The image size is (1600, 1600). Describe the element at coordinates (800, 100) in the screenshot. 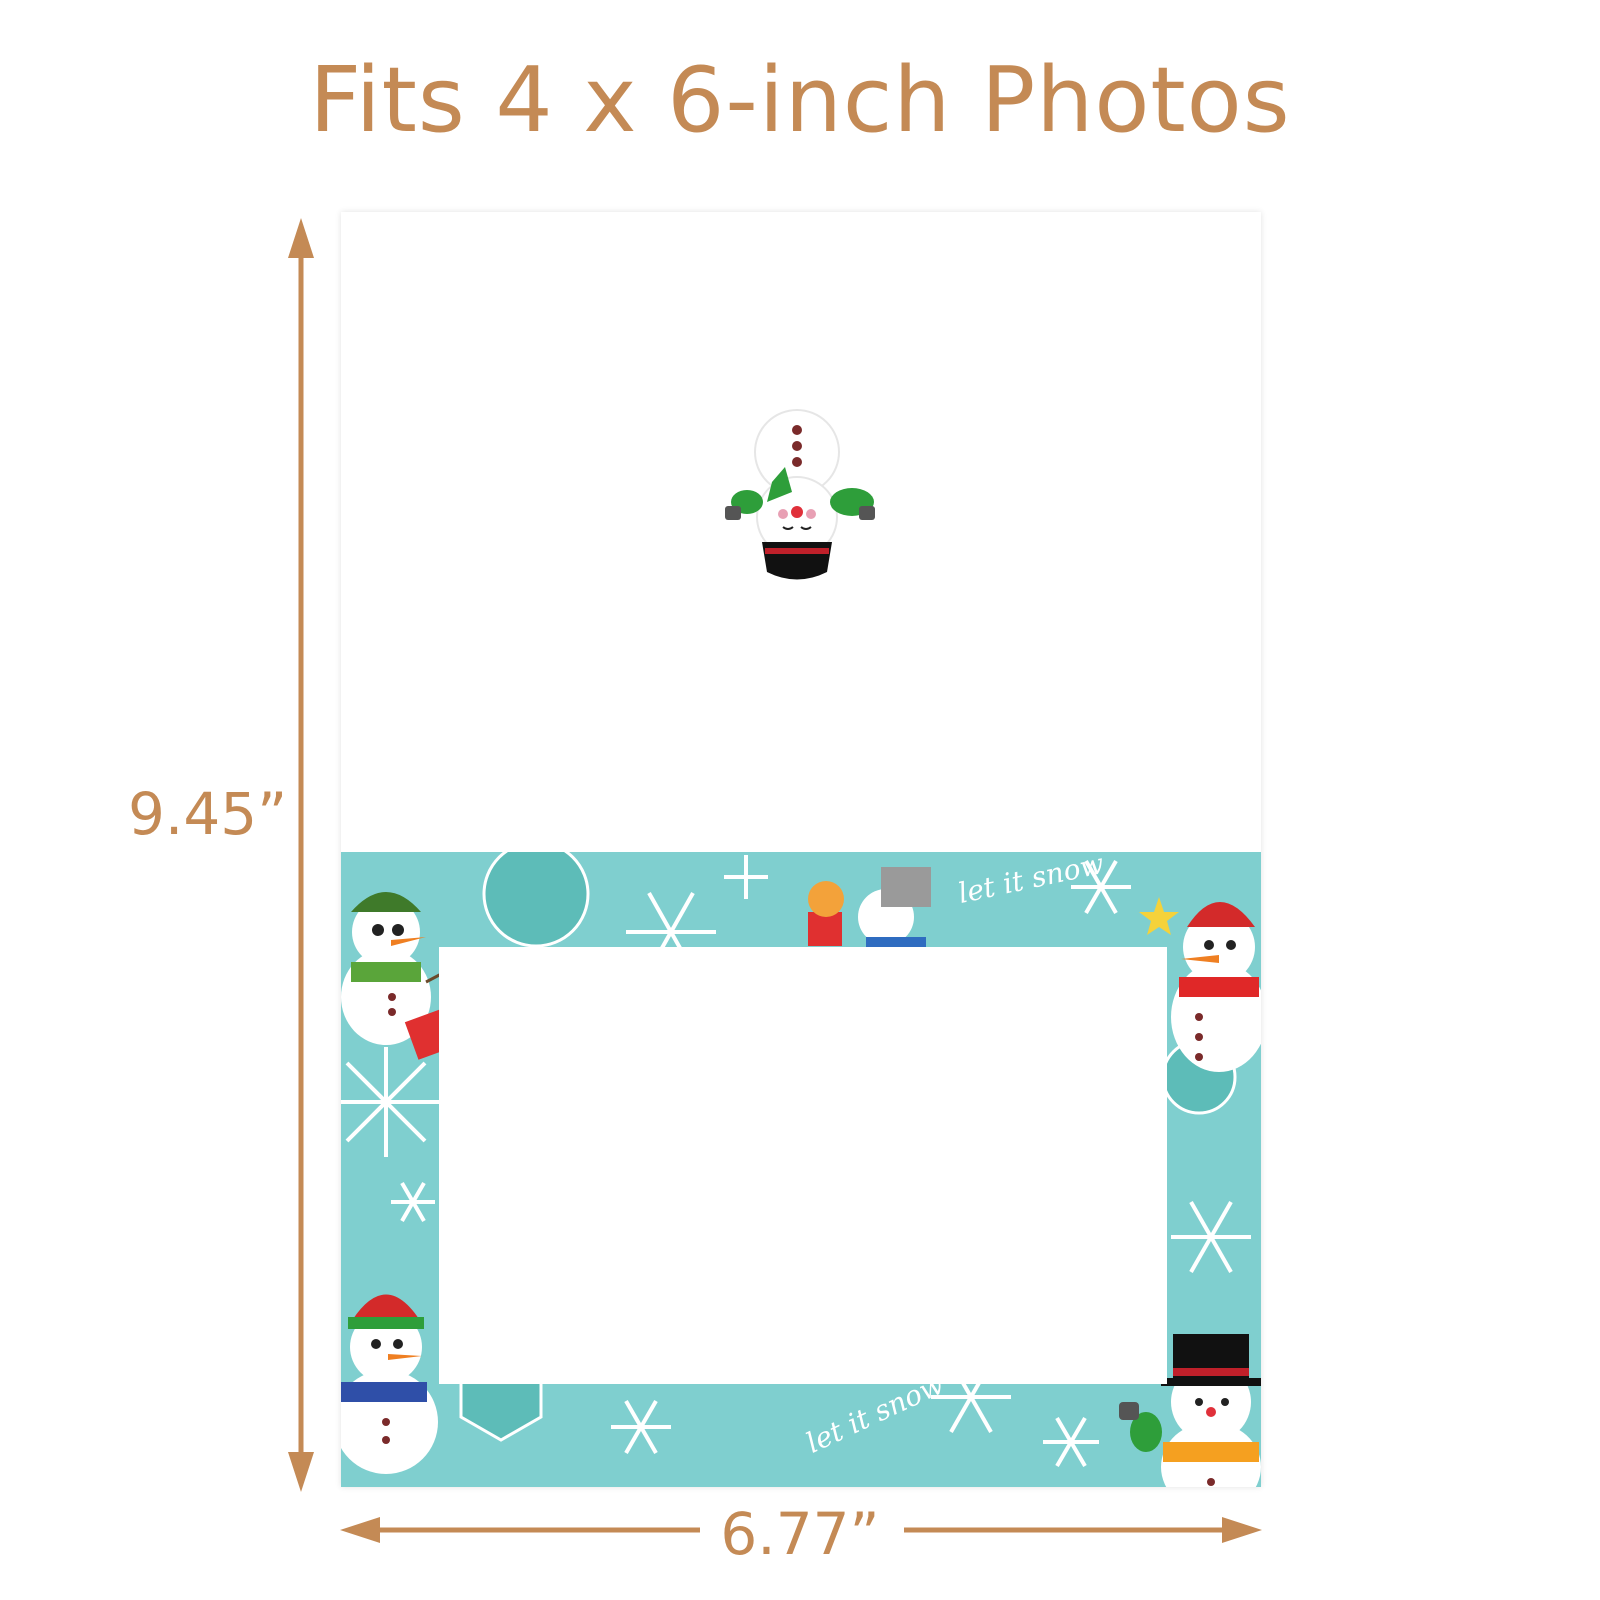

I see `page-title: Fits 4 x 6-inch Photos` at that location.